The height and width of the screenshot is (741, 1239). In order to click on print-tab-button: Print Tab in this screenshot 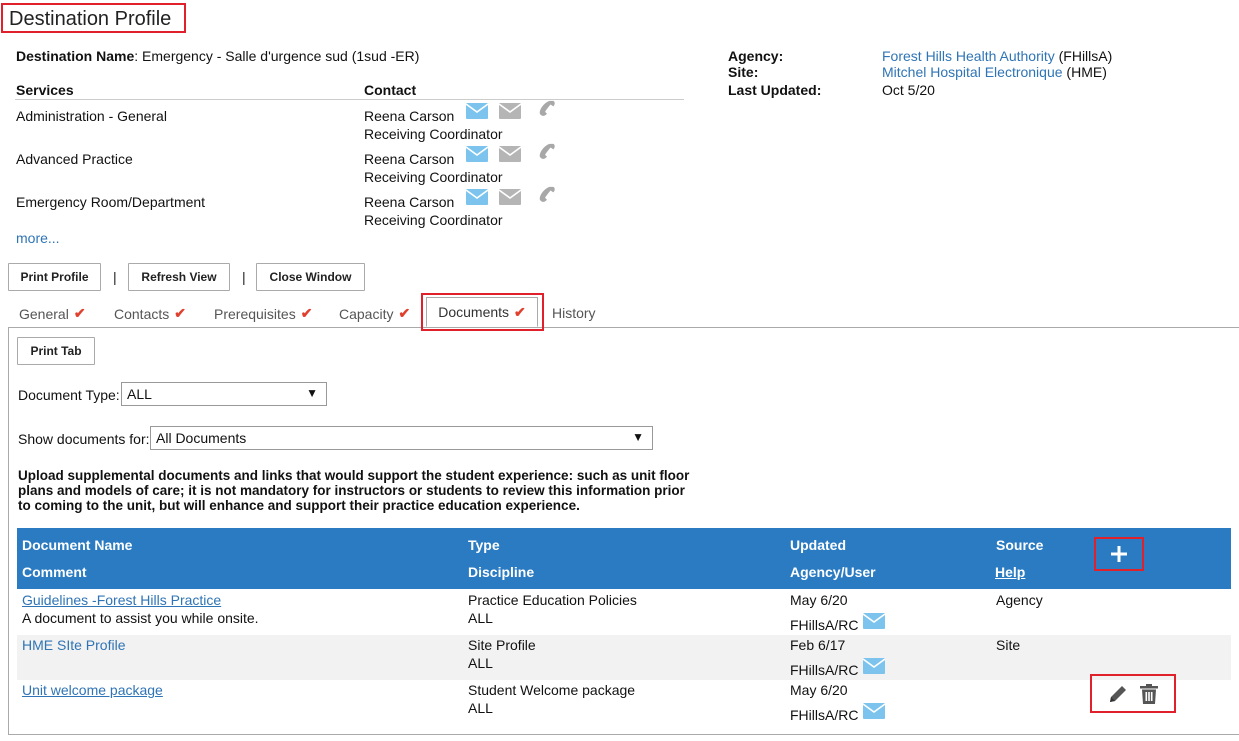, I will do `click(56, 351)`.